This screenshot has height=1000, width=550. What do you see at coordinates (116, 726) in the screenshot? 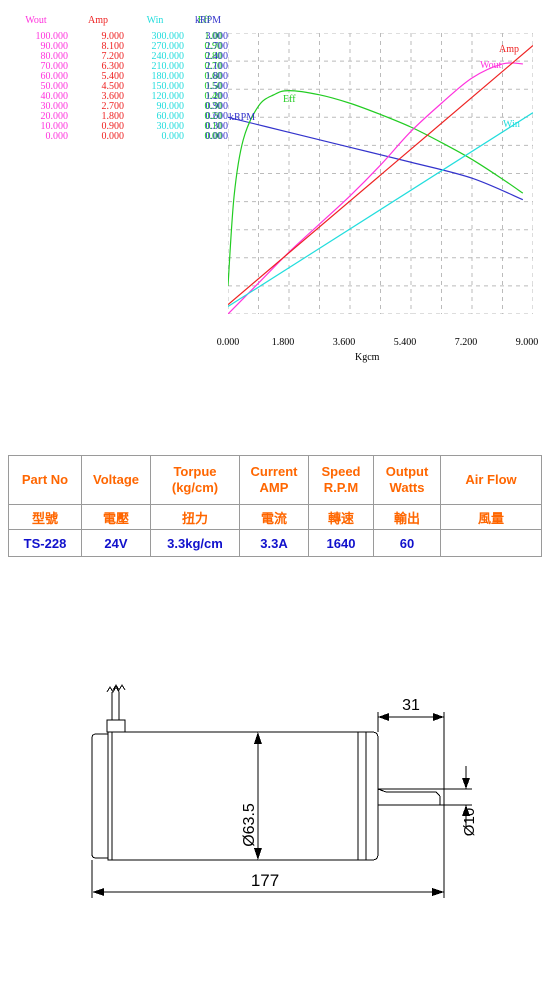
I see `grommet` at bounding box center [116, 726].